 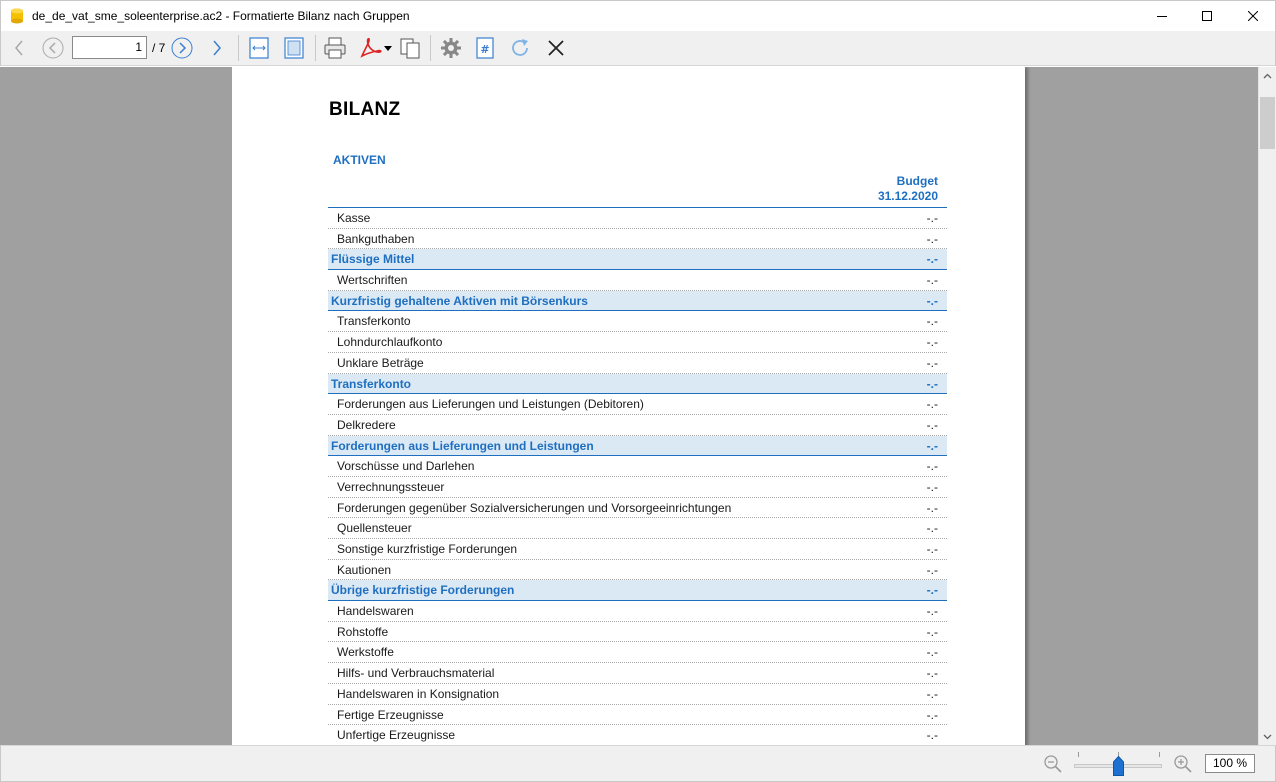 I want to click on group-total-row: Übrige kurzfristige Forderungen -.-, so click(x=637, y=591).